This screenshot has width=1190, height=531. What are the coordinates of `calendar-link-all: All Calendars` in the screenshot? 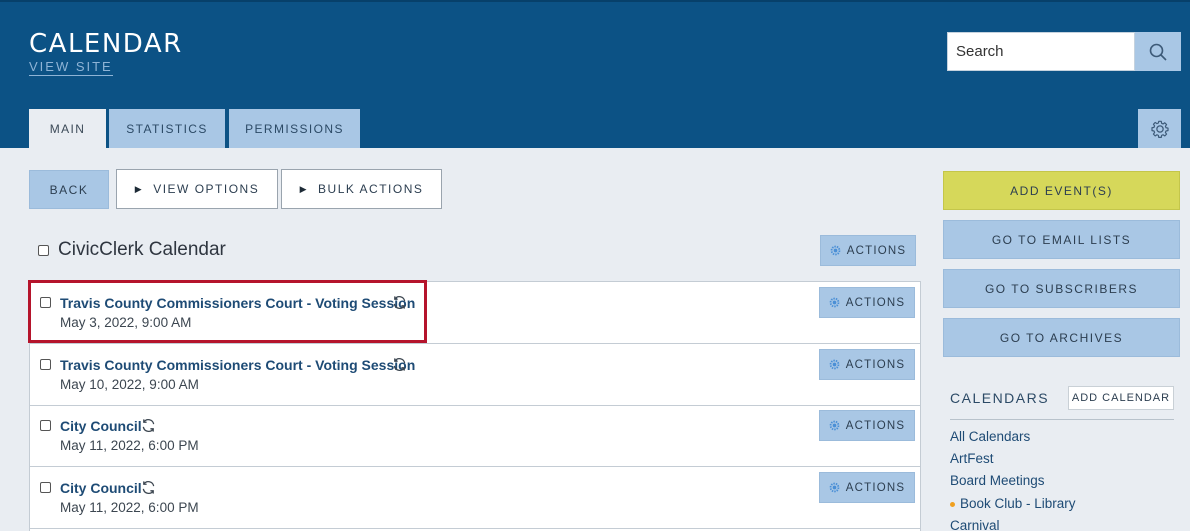 It's located at (990, 436).